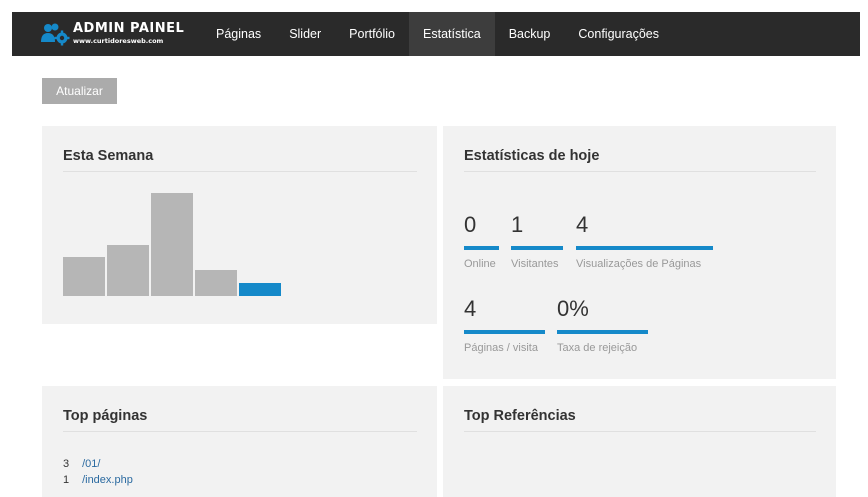 This screenshot has width=868, height=497. Describe the element at coordinates (452, 34) in the screenshot. I see `nav-item-estatistica: Estatística` at that location.